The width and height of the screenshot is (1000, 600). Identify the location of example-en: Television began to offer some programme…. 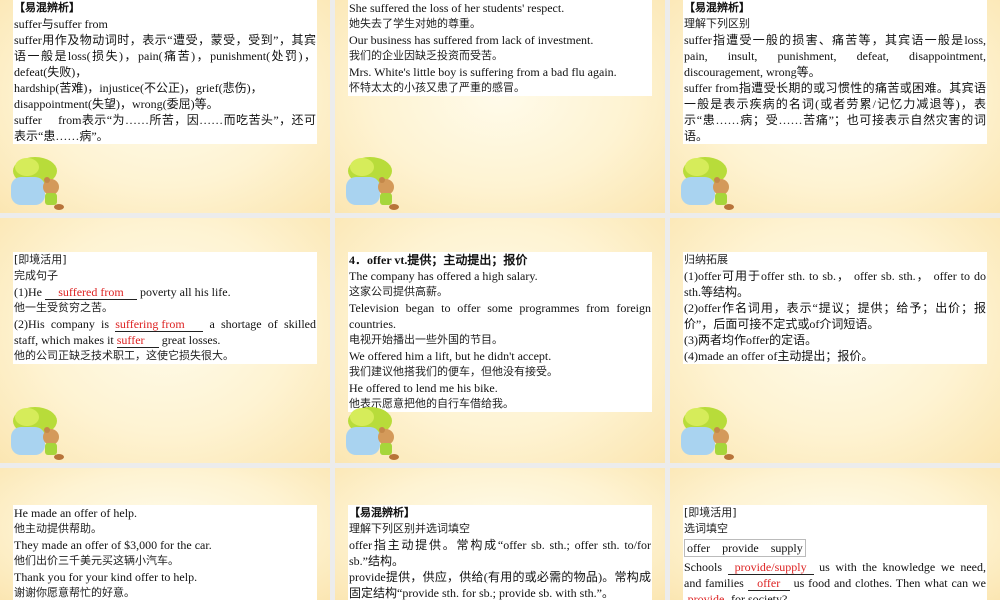
(500, 316).